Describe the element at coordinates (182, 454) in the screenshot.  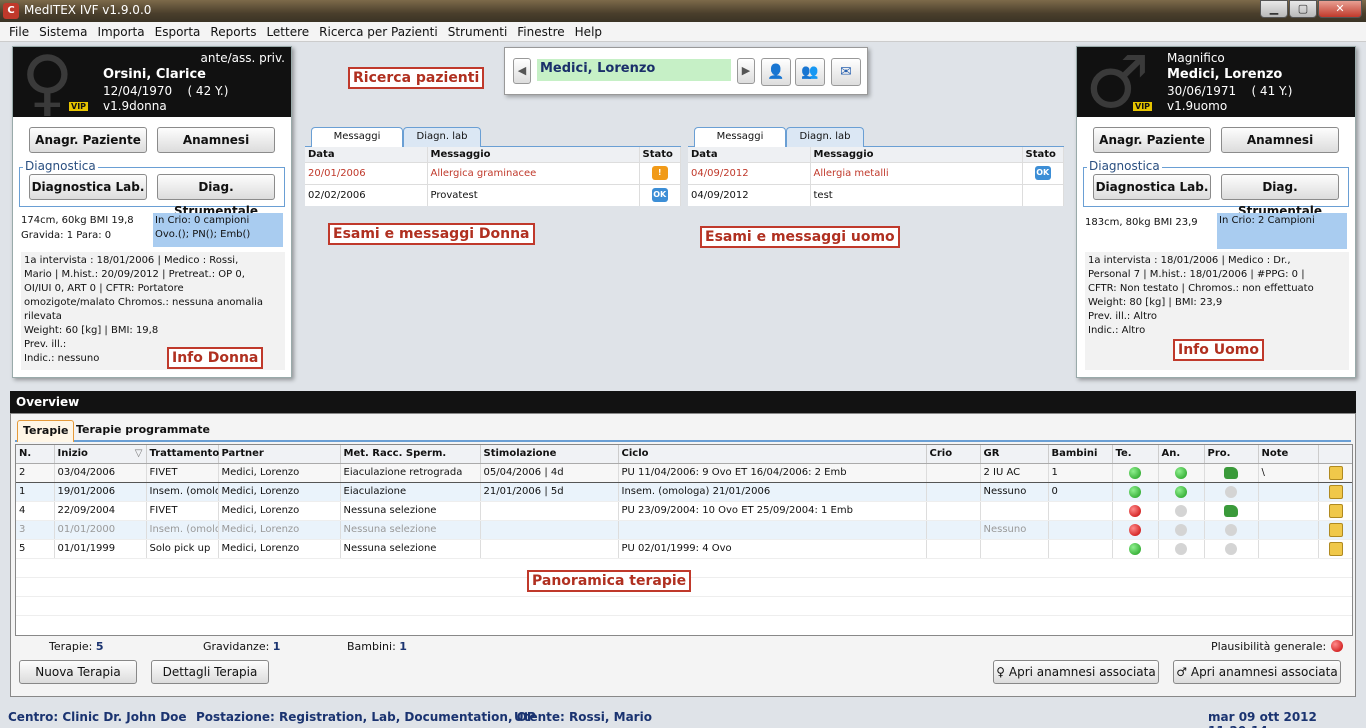
I see `col-trattamento: Trattamento` at that location.